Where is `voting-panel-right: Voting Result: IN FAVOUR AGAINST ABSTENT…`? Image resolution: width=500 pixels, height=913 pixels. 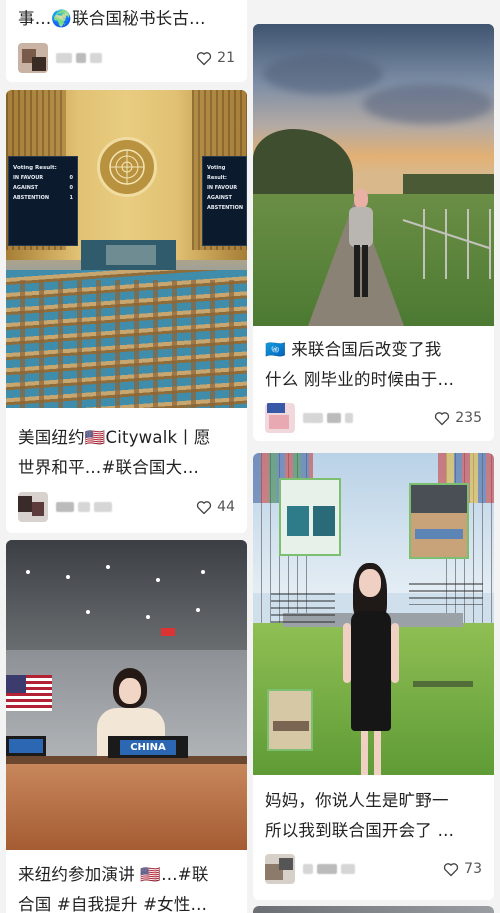 voting-panel-right: Voting Result: IN FAVOUR AGAINST ABSTENT… is located at coordinates (224, 201).